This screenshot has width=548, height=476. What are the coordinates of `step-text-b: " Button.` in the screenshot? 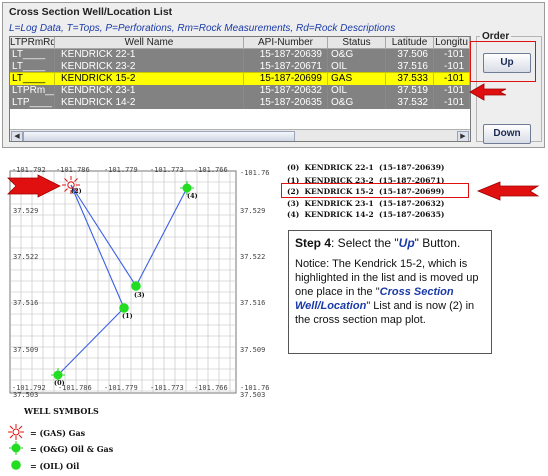 It's located at (437, 243).